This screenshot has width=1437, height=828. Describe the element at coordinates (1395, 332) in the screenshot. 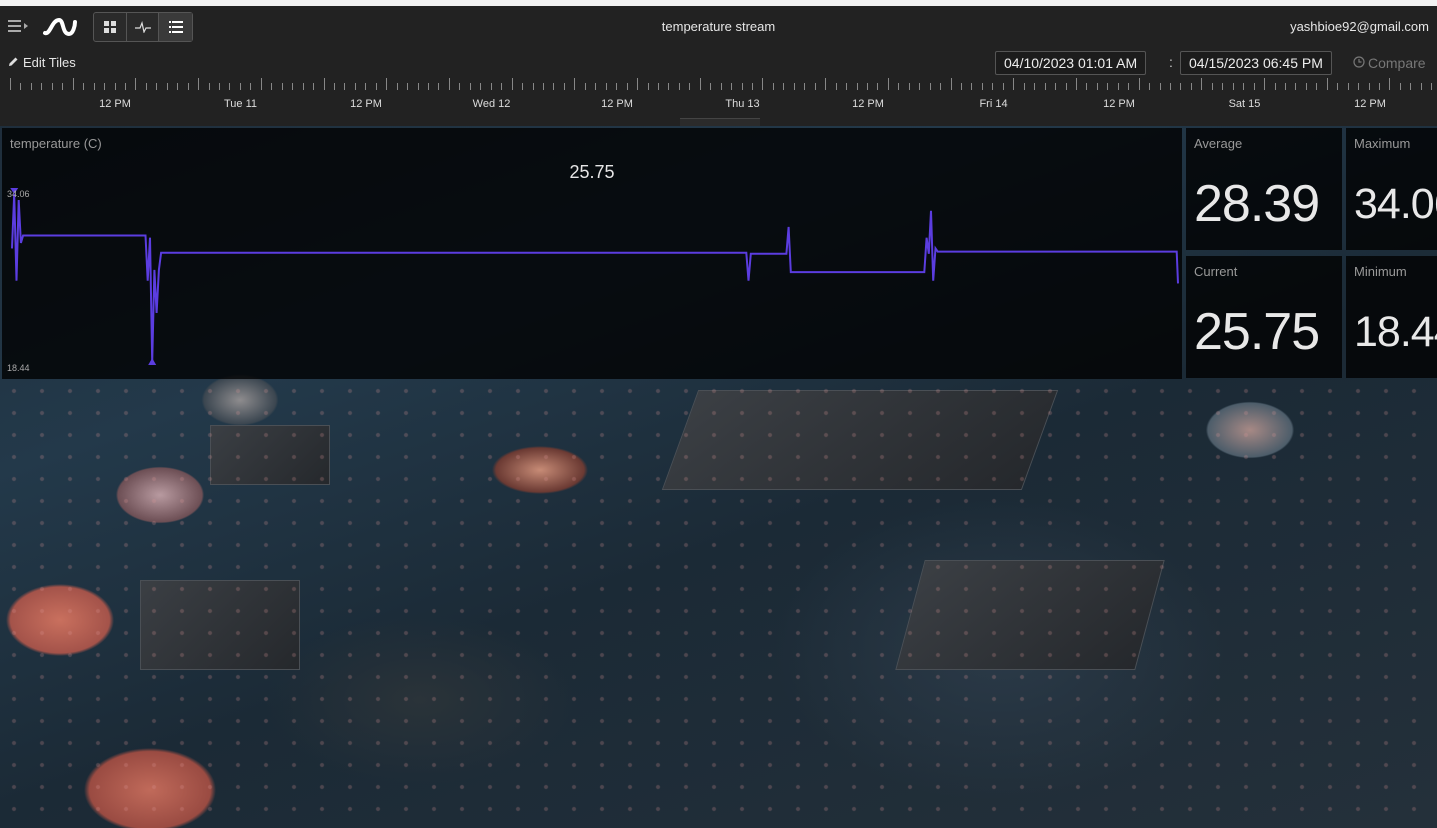

I see `minimum-value: 18.44` at that location.